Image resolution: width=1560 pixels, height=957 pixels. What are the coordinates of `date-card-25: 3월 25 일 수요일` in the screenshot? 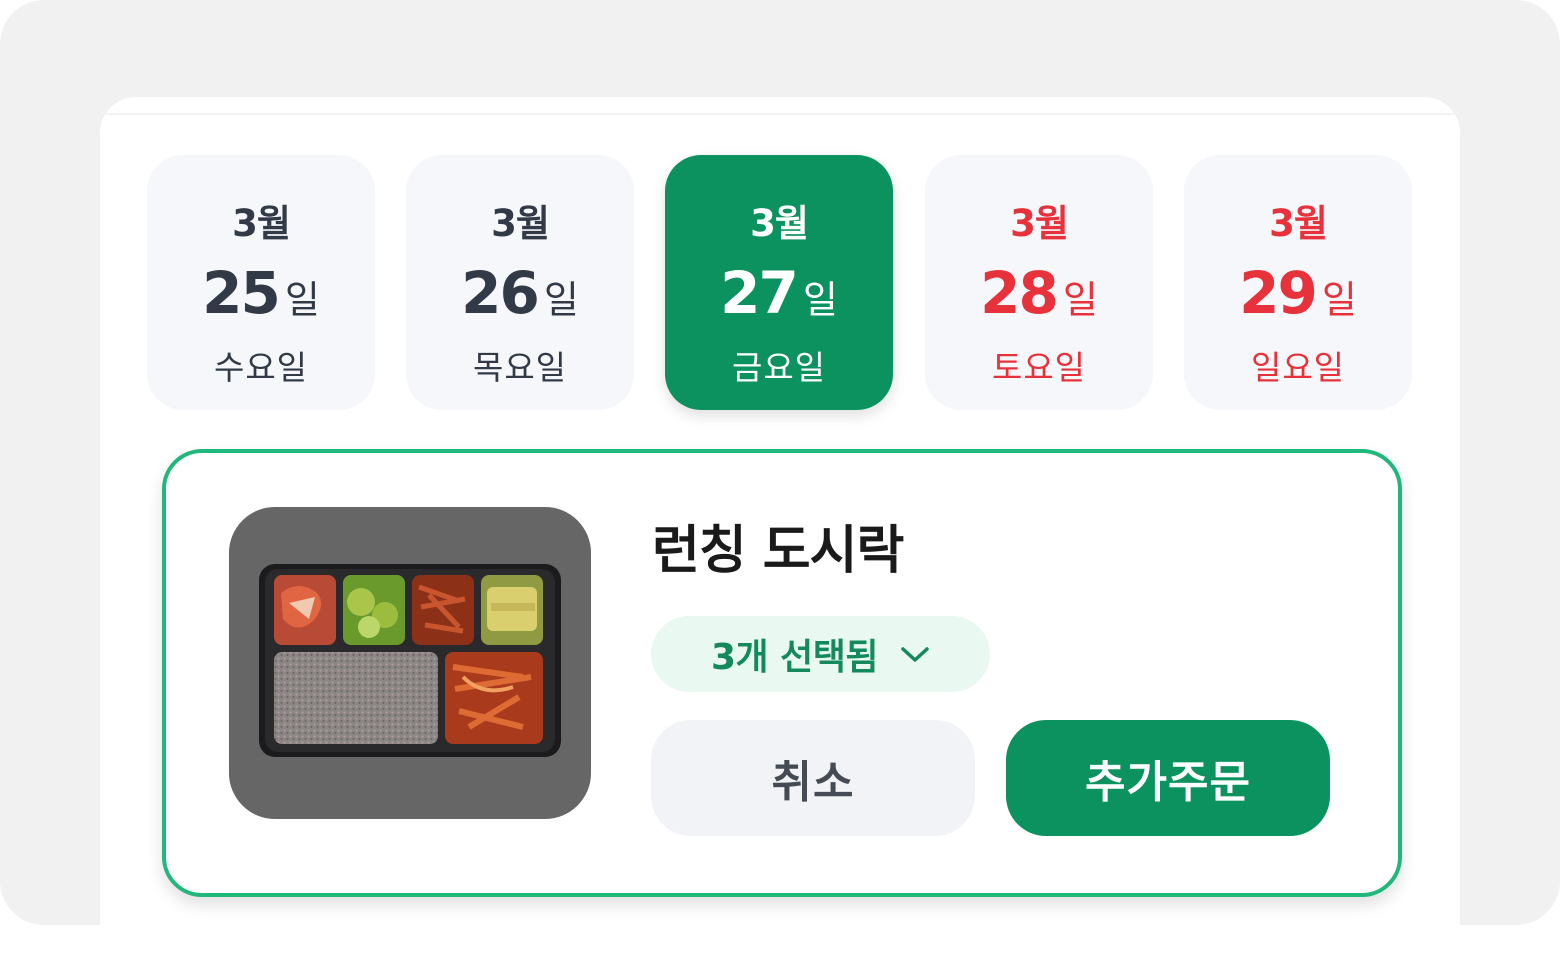 It's located at (261, 282).